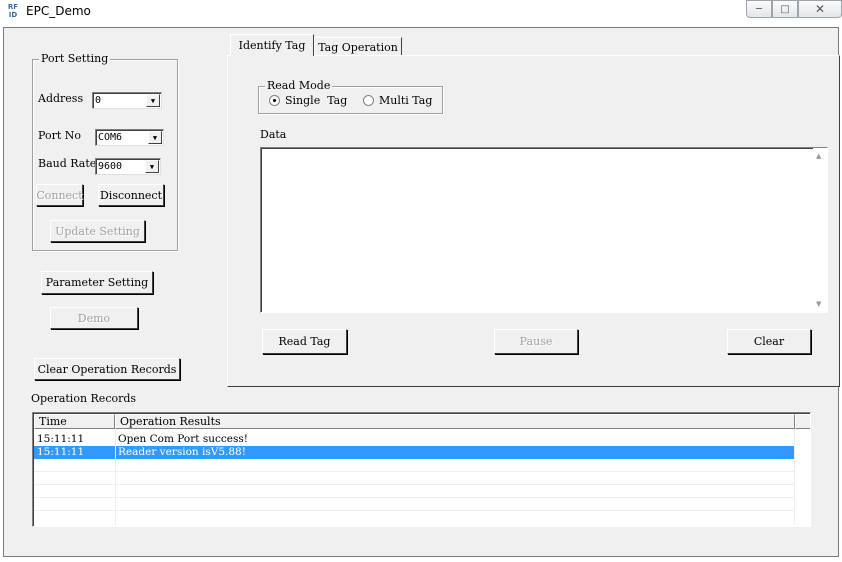 The width and height of the screenshot is (842, 562). Describe the element at coordinates (74, 421) in the screenshot. I see `column-header-time: Time` at that location.